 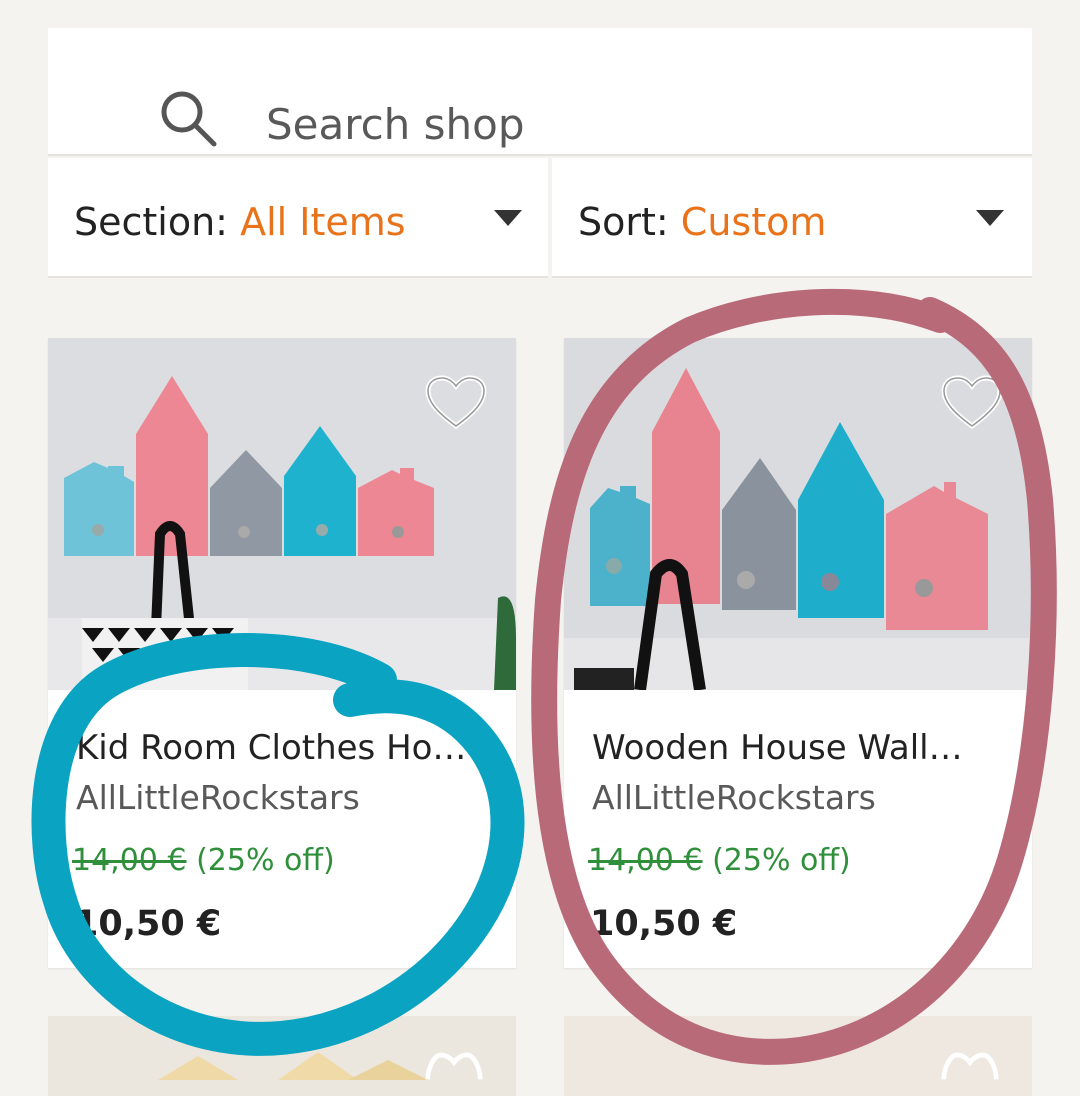 What do you see at coordinates (753, 222) in the screenshot?
I see `sort-dropdown-value: Custom` at bounding box center [753, 222].